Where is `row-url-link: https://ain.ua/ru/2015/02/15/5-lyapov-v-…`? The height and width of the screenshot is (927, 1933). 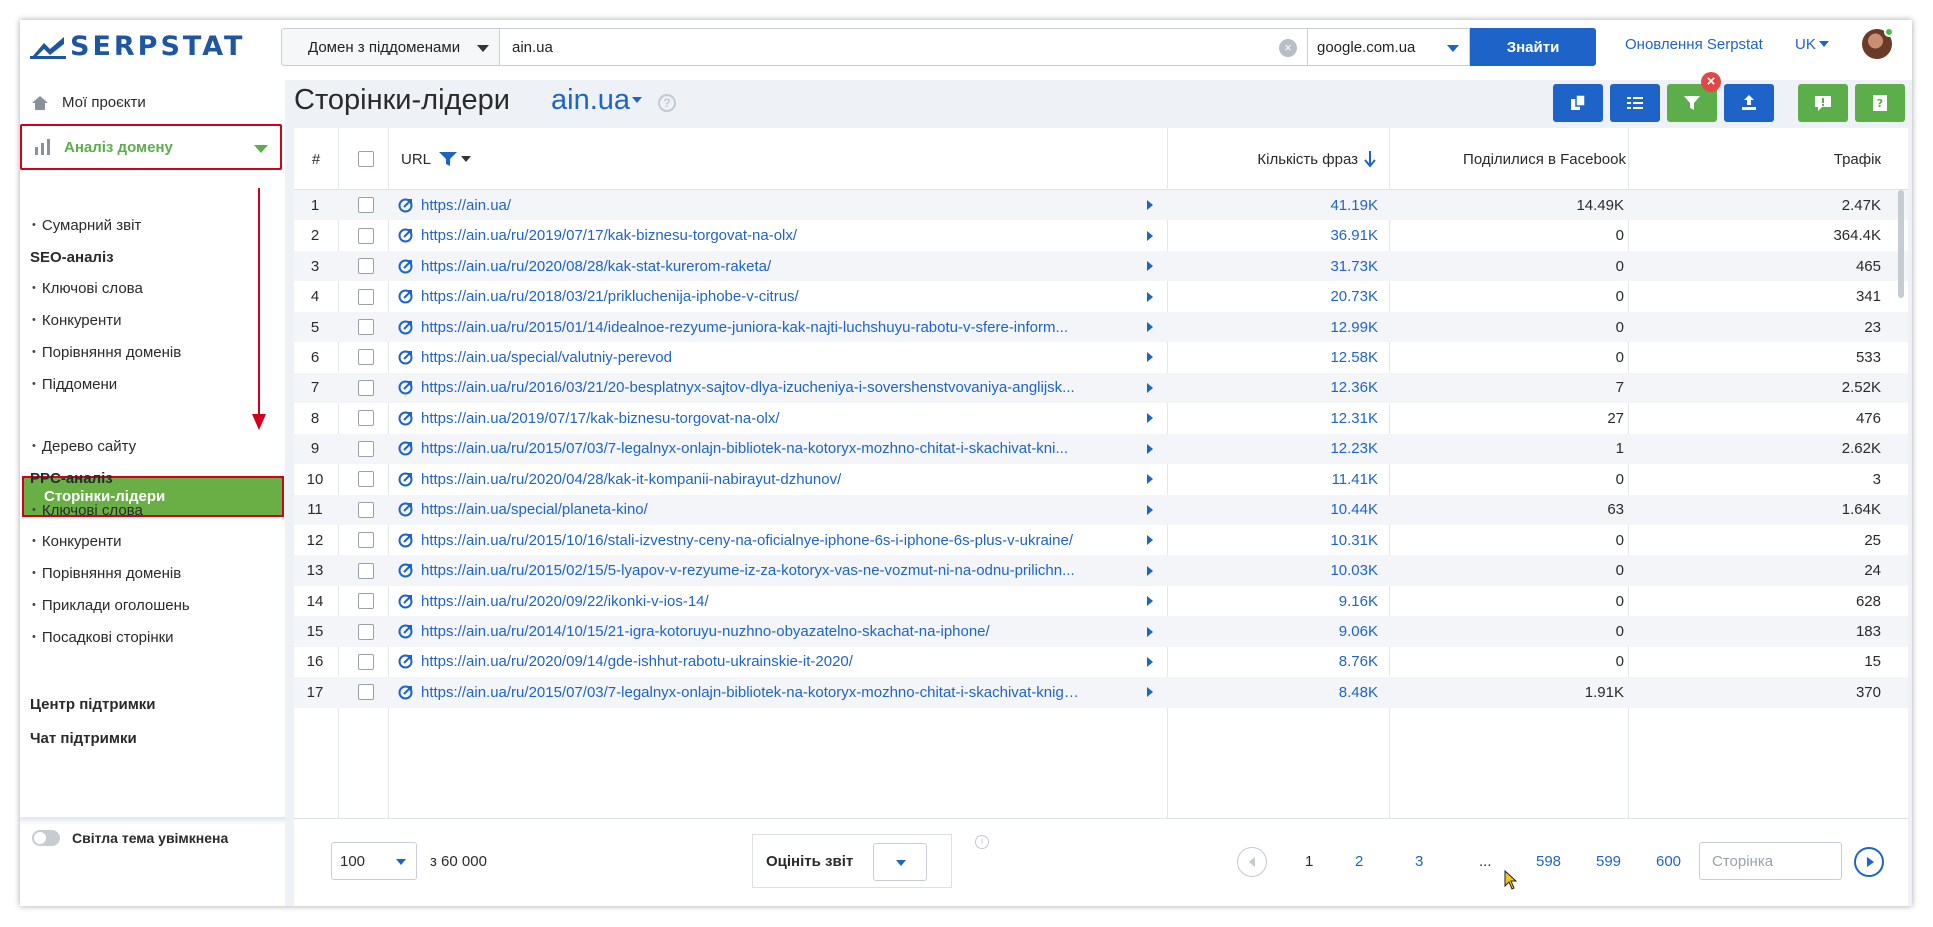 row-url-link: https://ain.ua/ru/2015/02/15/5-lyapov-v-… is located at coordinates (748, 570).